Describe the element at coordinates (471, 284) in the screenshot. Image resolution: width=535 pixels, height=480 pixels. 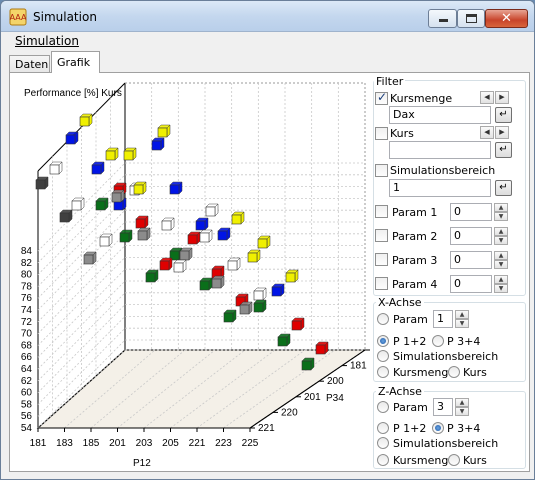
I see `param4-field: 0` at that location.